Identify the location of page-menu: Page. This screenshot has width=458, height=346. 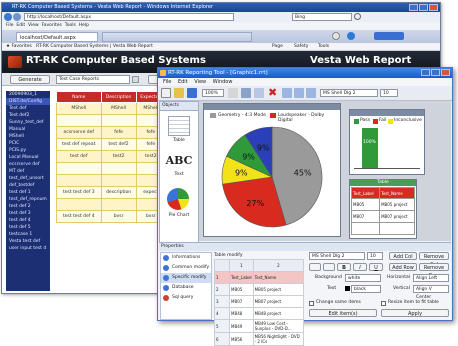
(277, 47).